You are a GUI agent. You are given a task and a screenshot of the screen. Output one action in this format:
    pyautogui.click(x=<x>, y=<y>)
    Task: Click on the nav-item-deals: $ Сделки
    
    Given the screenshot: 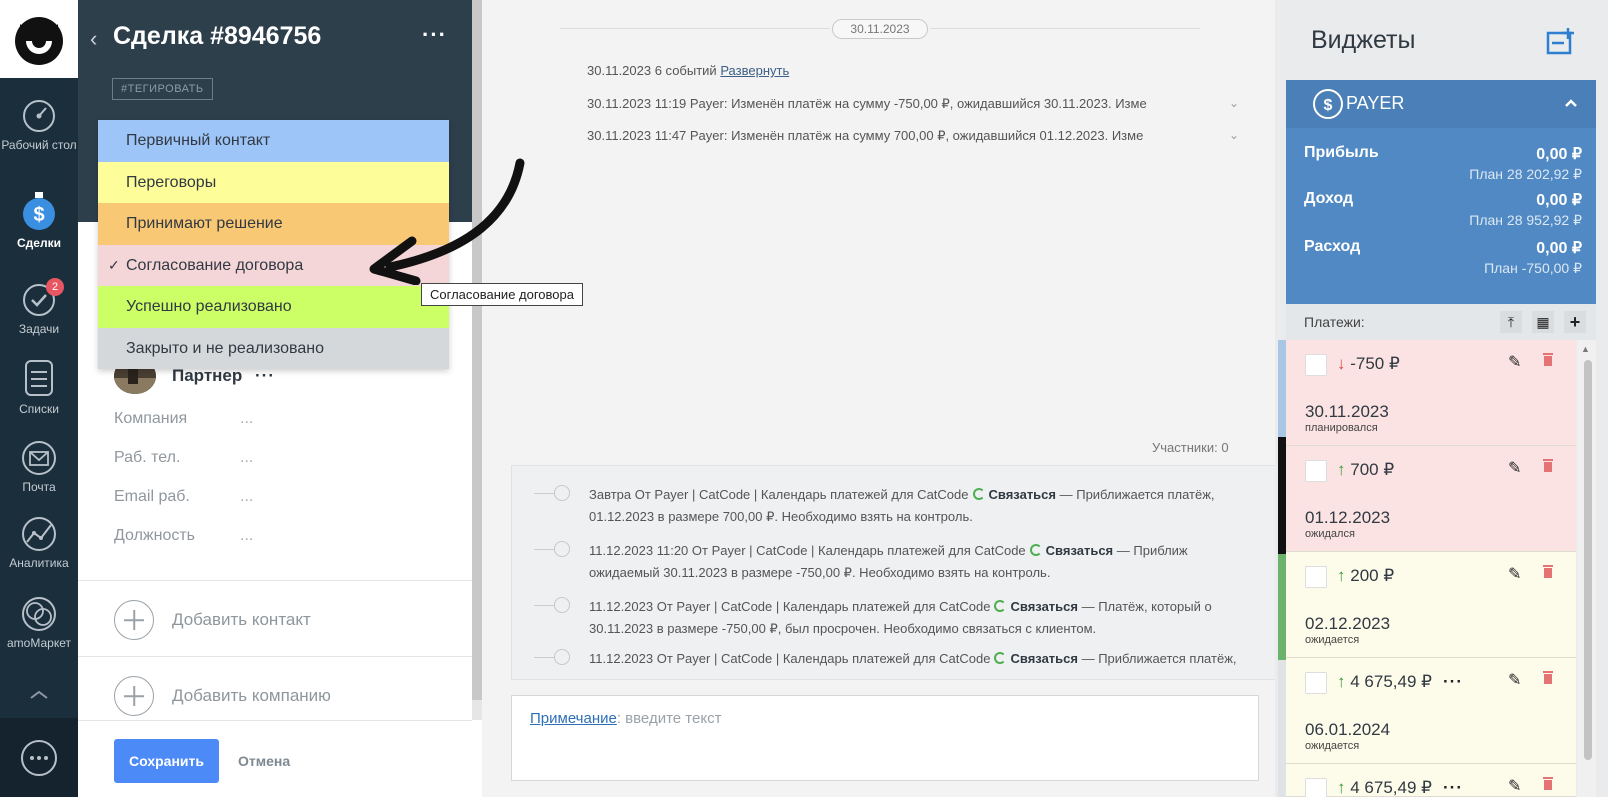 What is the action you would take?
    pyautogui.click(x=39, y=221)
    